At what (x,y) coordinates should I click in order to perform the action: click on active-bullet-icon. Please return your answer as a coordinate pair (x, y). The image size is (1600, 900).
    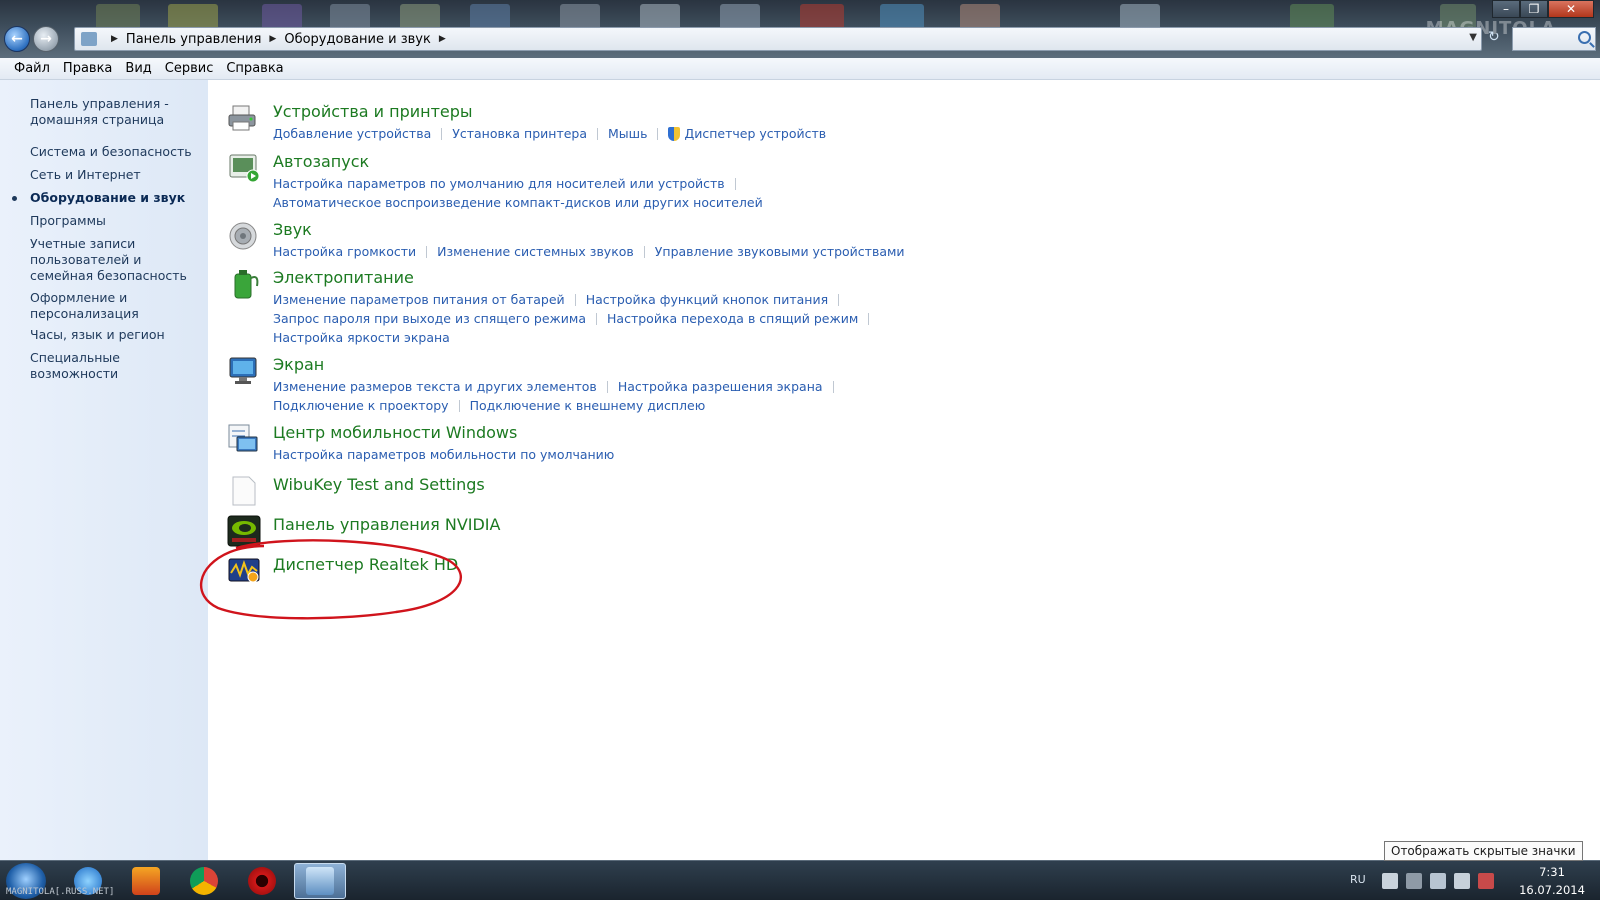
    Looking at the image, I should click on (14, 198).